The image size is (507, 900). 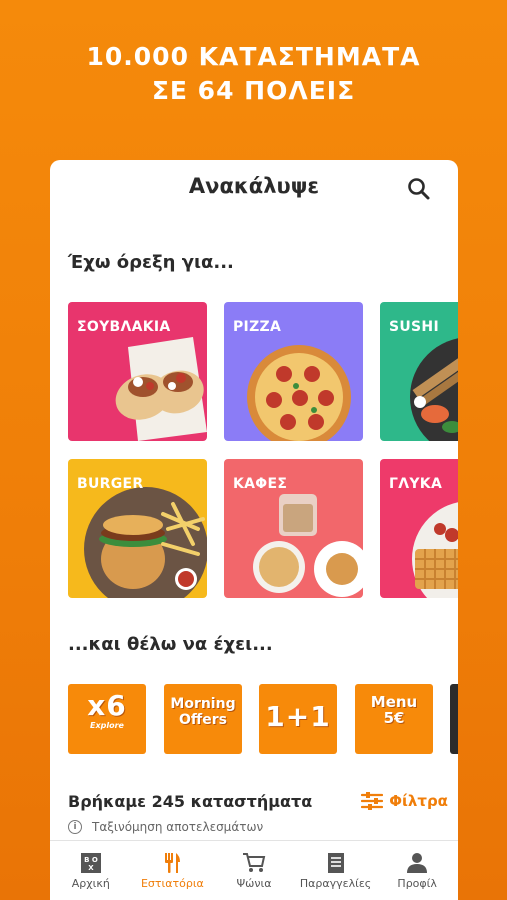 I want to click on offer-small-text: Explore, so click(x=107, y=725).